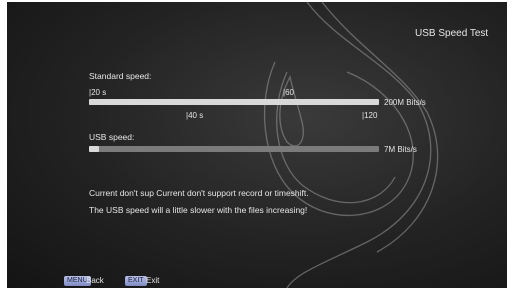 The width and height of the screenshot is (512, 289). I want to click on standard-tick-120: |120, so click(370, 115).